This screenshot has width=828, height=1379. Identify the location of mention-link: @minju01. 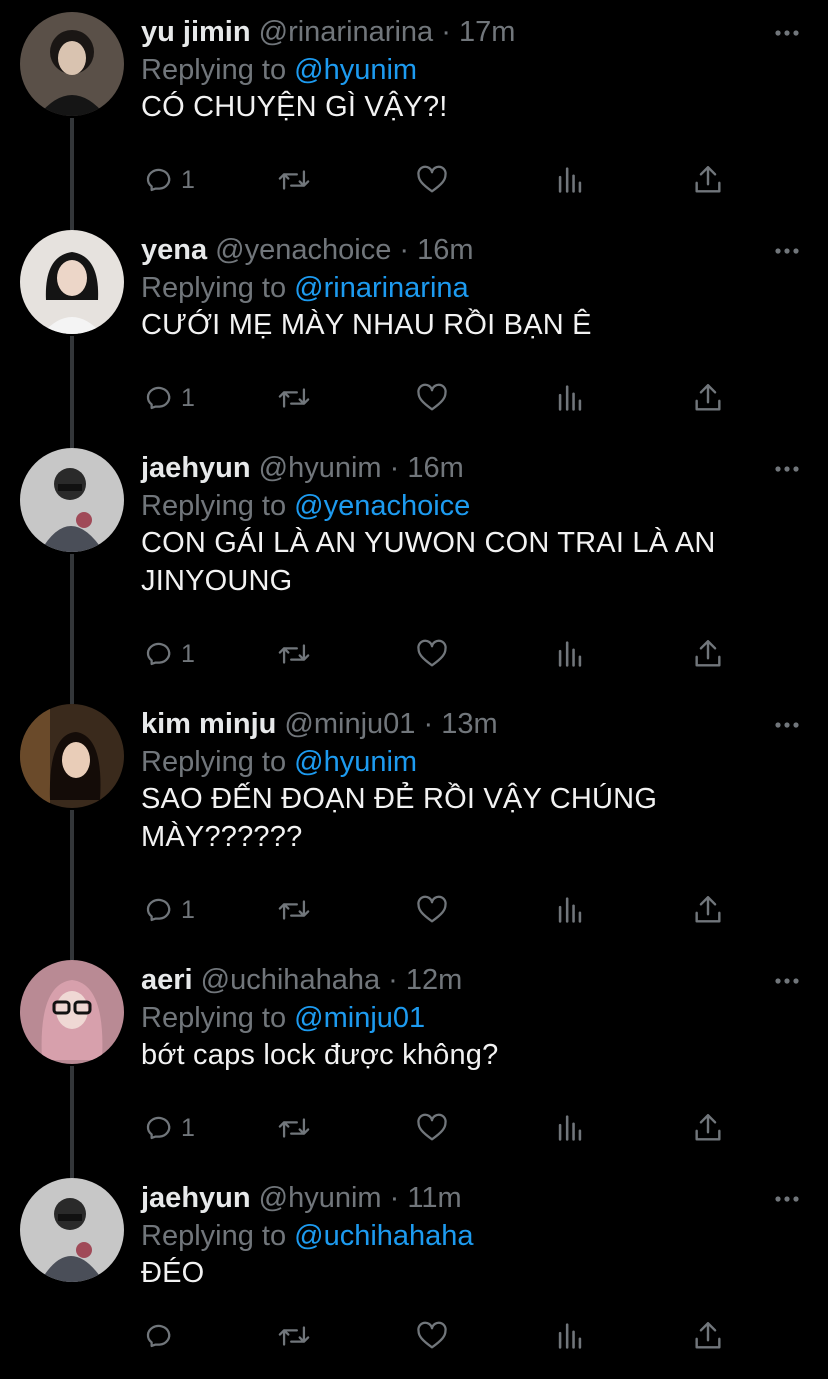
(359, 1018).